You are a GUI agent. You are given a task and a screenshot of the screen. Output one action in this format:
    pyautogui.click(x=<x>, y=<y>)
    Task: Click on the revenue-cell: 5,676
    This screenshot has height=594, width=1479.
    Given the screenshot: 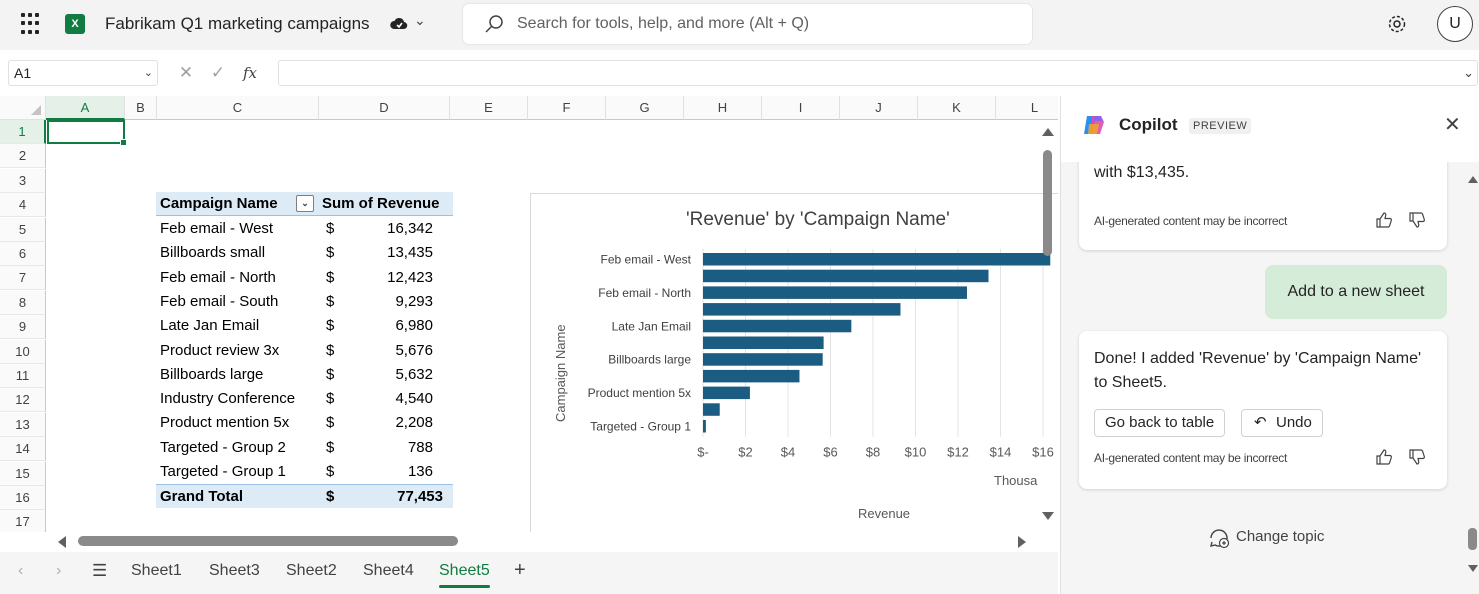 What is the action you would take?
    pyautogui.click(x=414, y=351)
    